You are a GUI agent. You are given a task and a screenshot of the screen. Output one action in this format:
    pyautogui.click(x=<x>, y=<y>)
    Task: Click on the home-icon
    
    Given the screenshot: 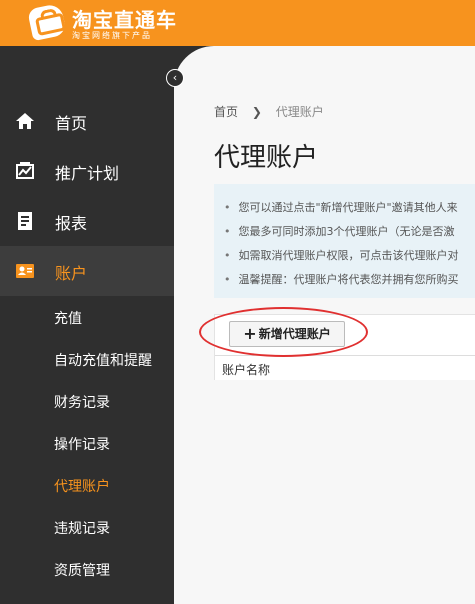 What is the action you would take?
    pyautogui.click(x=25, y=121)
    